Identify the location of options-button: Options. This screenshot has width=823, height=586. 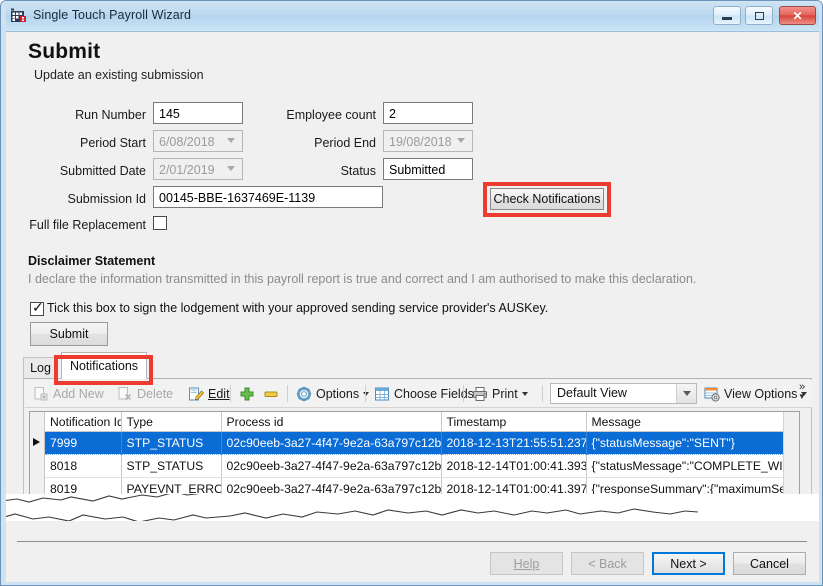
(333, 393).